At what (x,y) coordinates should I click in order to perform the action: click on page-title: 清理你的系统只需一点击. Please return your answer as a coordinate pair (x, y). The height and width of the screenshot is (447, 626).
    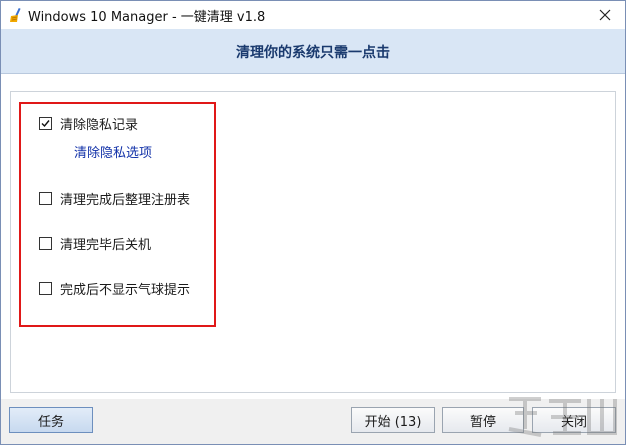
    Looking at the image, I should click on (313, 53).